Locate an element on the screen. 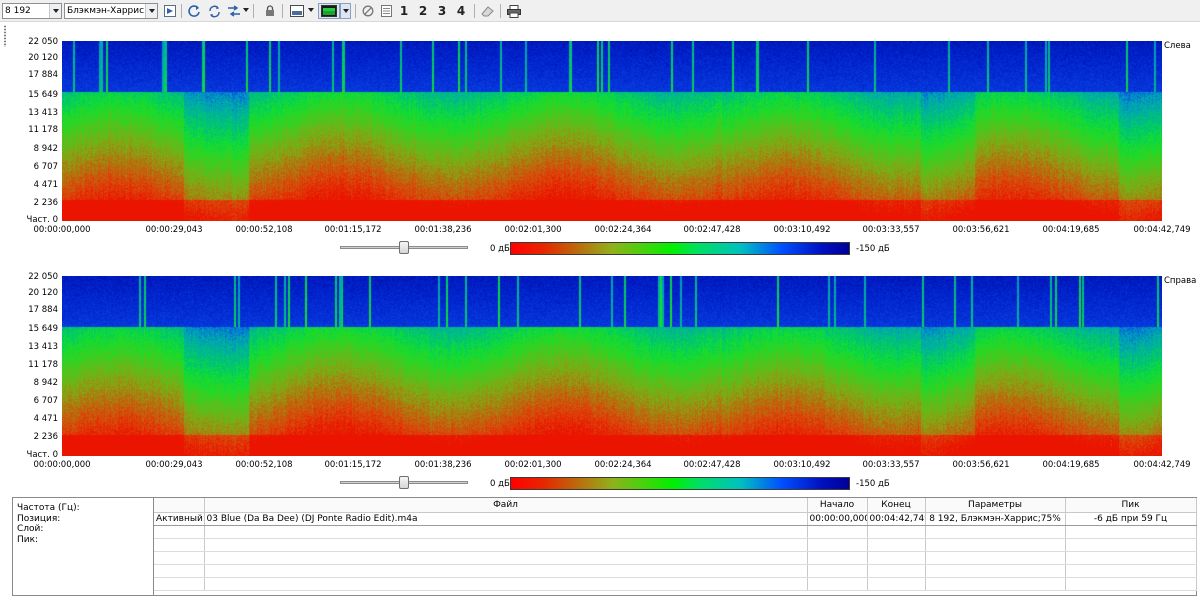  refresh-button is located at coordinates (194, 11).